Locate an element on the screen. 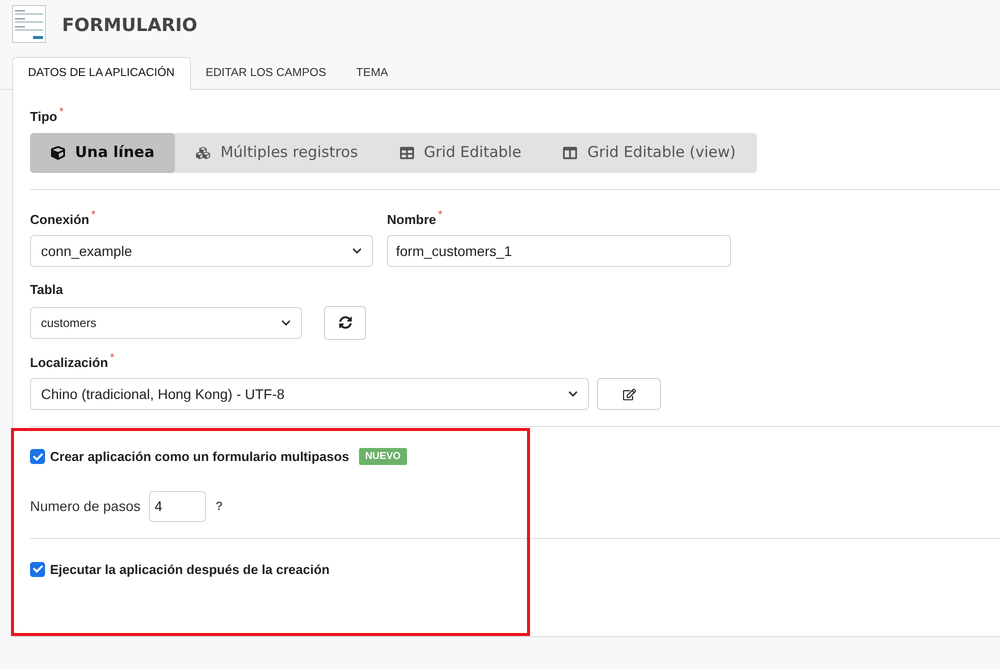 The image size is (1000, 669). cube-icon is located at coordinates (58, 153).